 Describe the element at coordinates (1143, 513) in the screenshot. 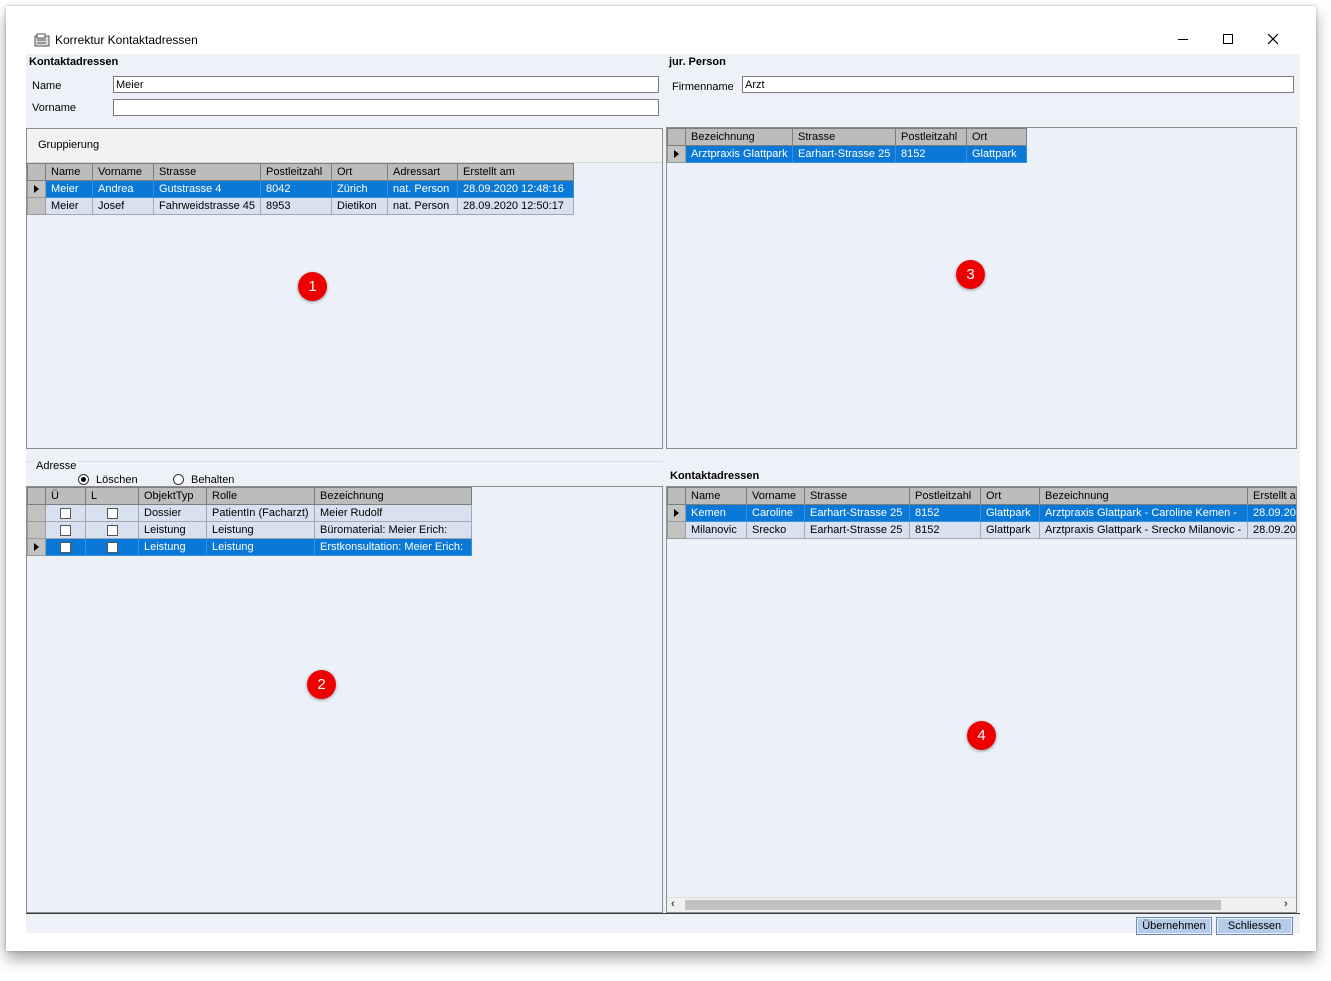

I see `cell: Arztpraxis Glattpark - Caroline Kemen -` at that location.